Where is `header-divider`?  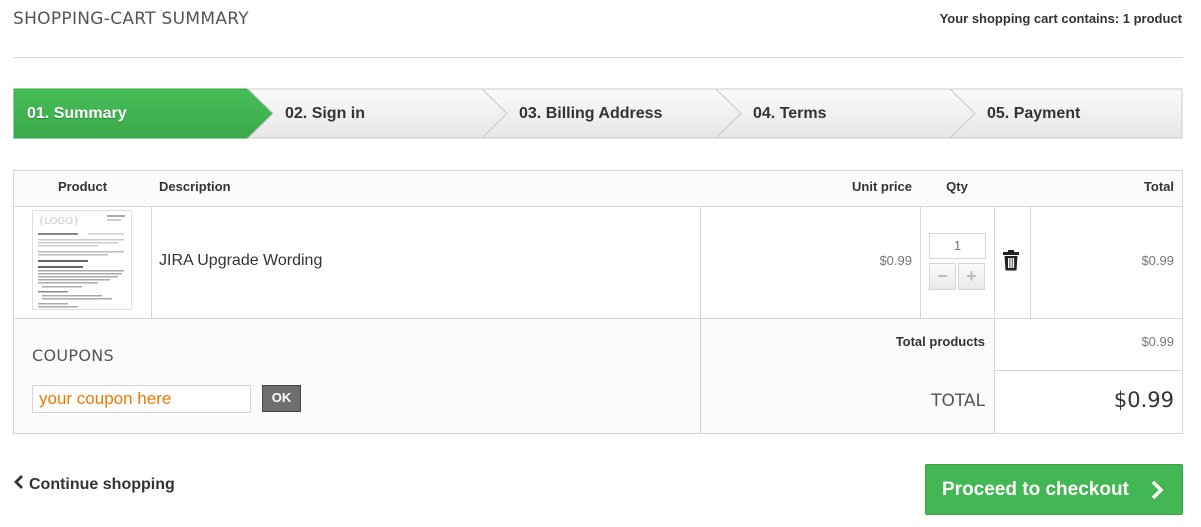 header-divider is located at coordinates (598, 57).